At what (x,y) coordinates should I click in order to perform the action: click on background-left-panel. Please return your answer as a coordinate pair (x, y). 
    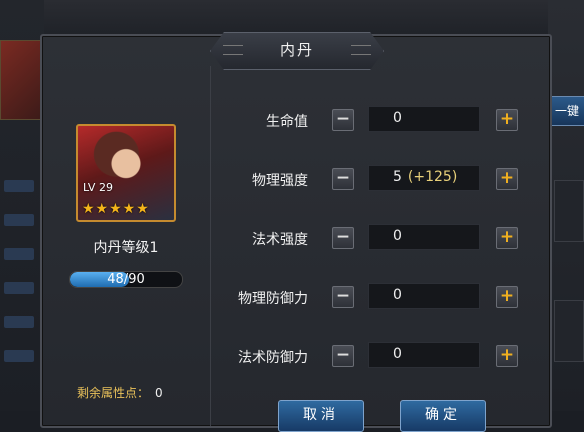
    Looking at the image, I should click on (23, 205).